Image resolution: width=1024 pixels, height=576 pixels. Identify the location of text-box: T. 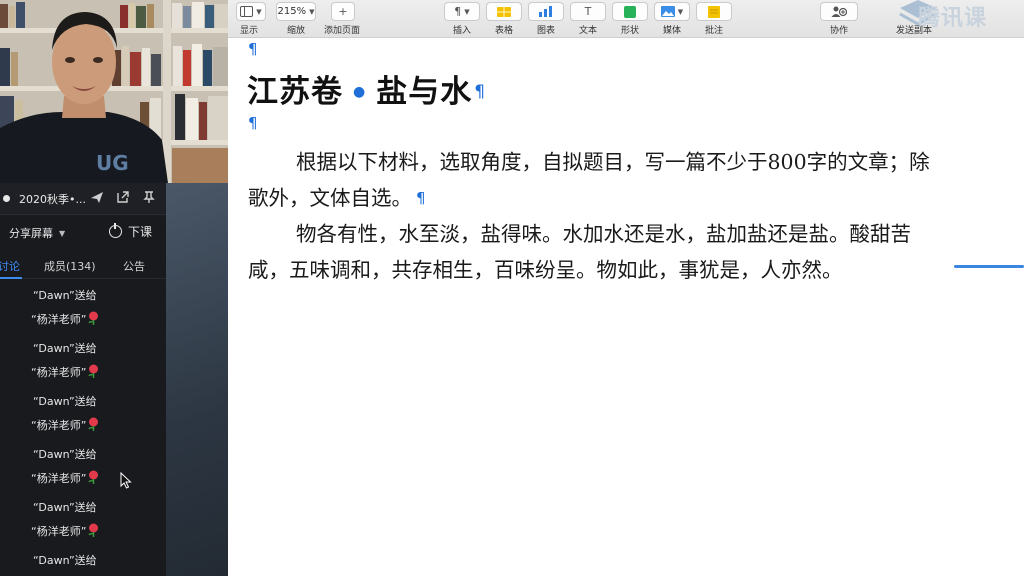
(588, 11).